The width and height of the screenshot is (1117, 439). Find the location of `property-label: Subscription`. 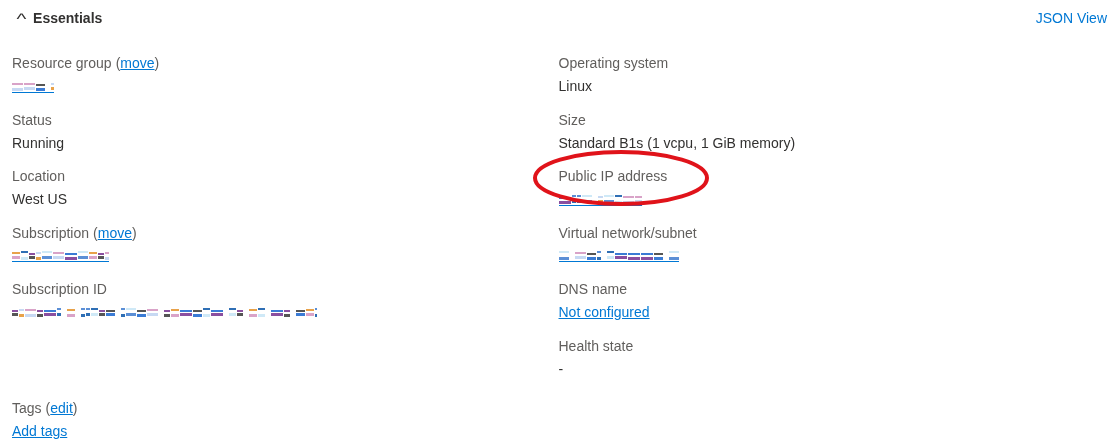

property-label: Subscription is located at coordinates (51, 232).